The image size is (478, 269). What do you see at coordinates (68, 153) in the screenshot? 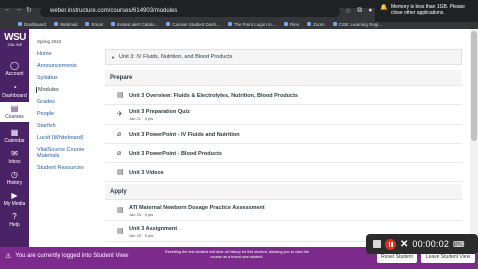
I see `course-nav-vitalsource: VitalSource Course Materials` at bounding box center [68, 153].